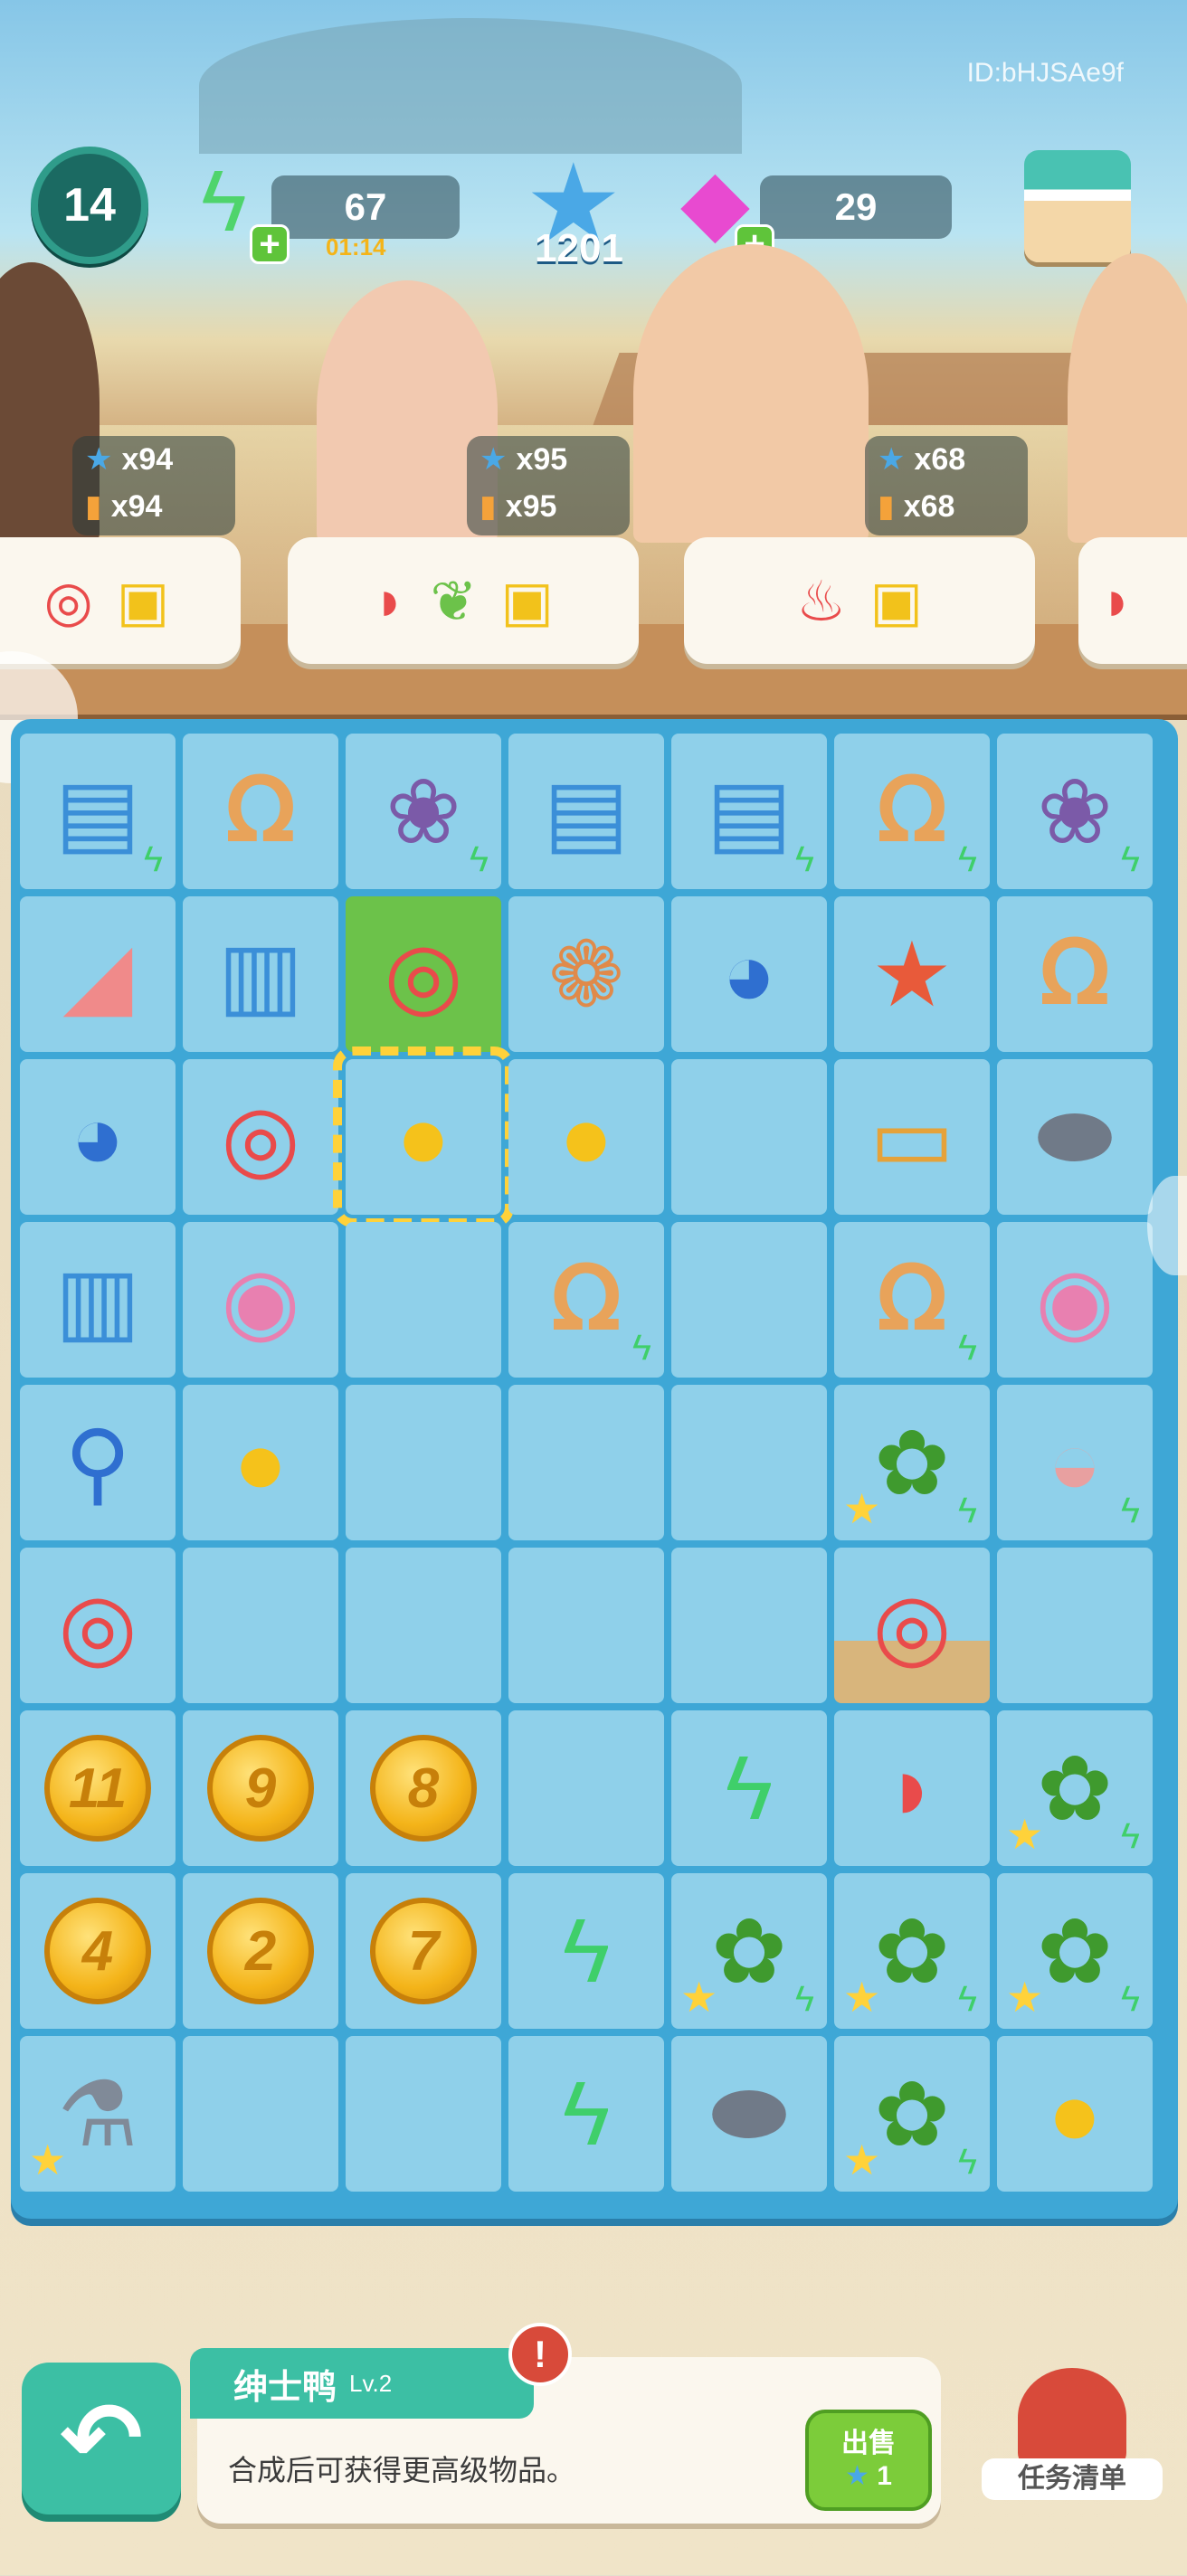 The image size is (1187, 2576). What do you see at coordinates (751, 393) in the screenshot?
I see `character-portrait` at bounding box center [751, 393].